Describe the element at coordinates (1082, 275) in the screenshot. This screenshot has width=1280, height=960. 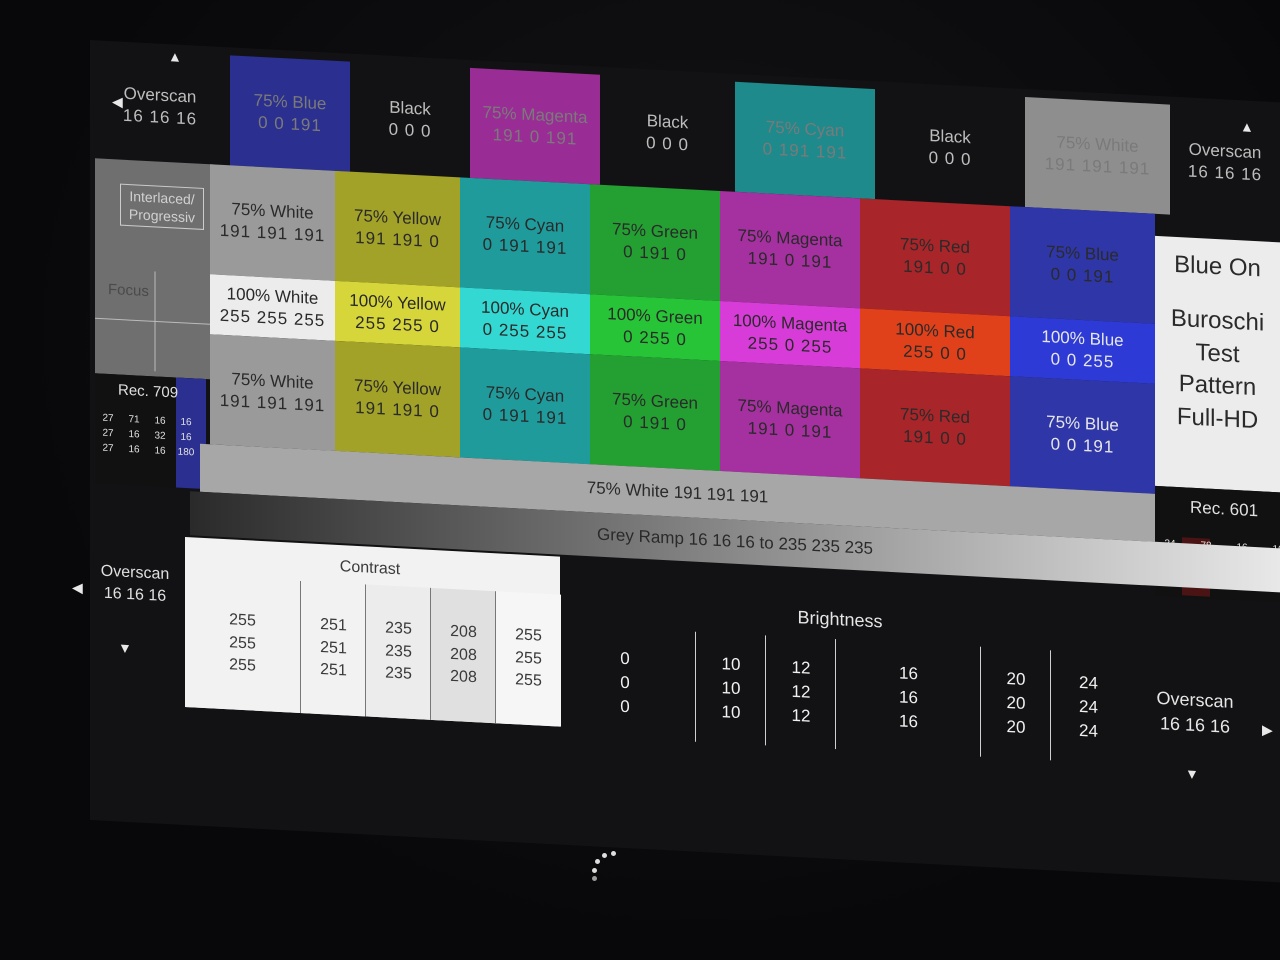
I see `bar-75-top-6-value: 0 0 191` at that location.